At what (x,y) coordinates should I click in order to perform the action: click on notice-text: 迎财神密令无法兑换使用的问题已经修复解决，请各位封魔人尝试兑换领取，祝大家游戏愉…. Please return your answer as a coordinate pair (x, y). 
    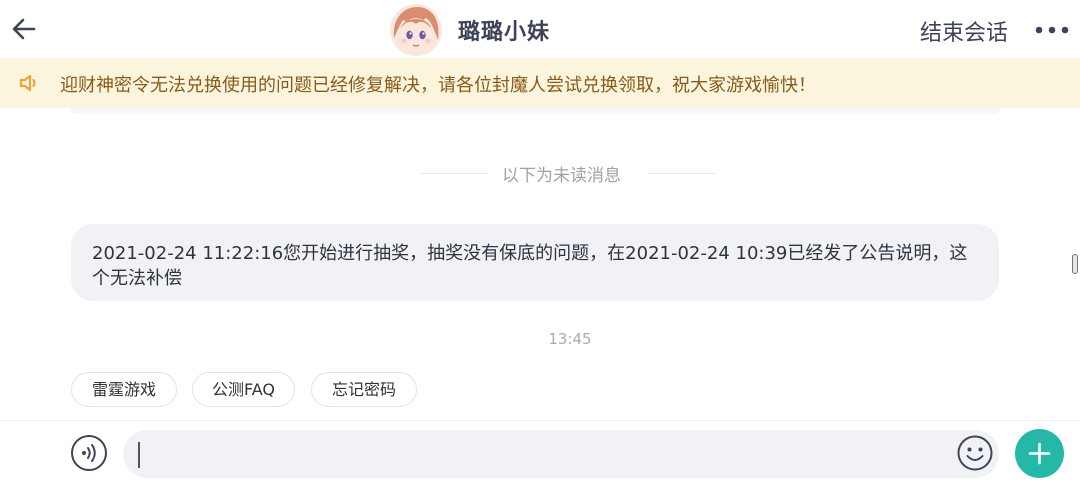
    Looking at the image, I should click on (438, 85).